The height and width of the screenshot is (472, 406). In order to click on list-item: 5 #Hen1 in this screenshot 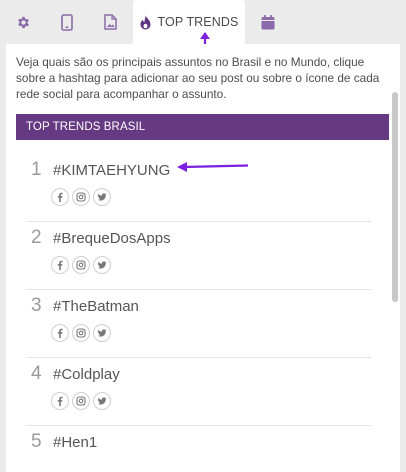, I will do `click(198, 449)`.